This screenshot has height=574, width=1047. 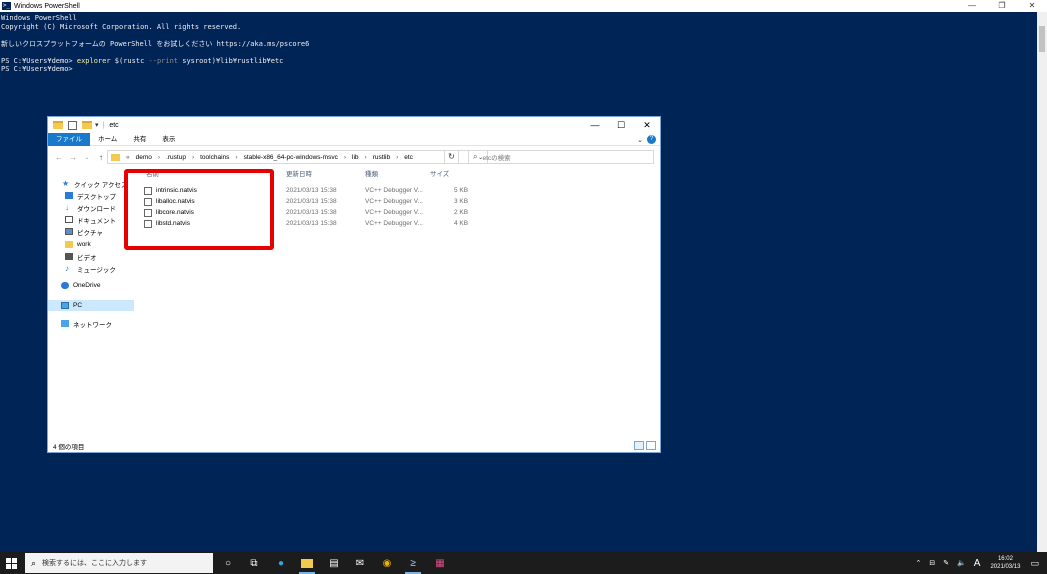 I want to click on nav-item-quick-access: ★ クイック アクセス, so click(x=91, y=183).